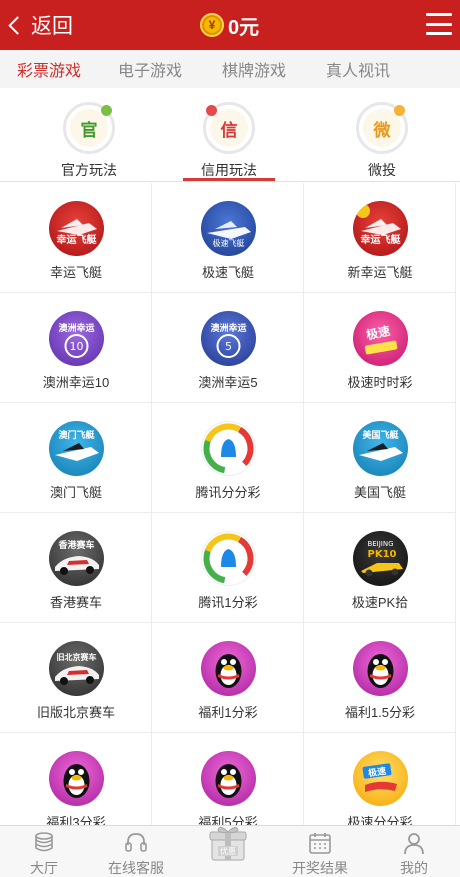 The height and width of the screenshot is (877, 460). I want to click on nav-customer-service: 在线客服, so click(136, 851).